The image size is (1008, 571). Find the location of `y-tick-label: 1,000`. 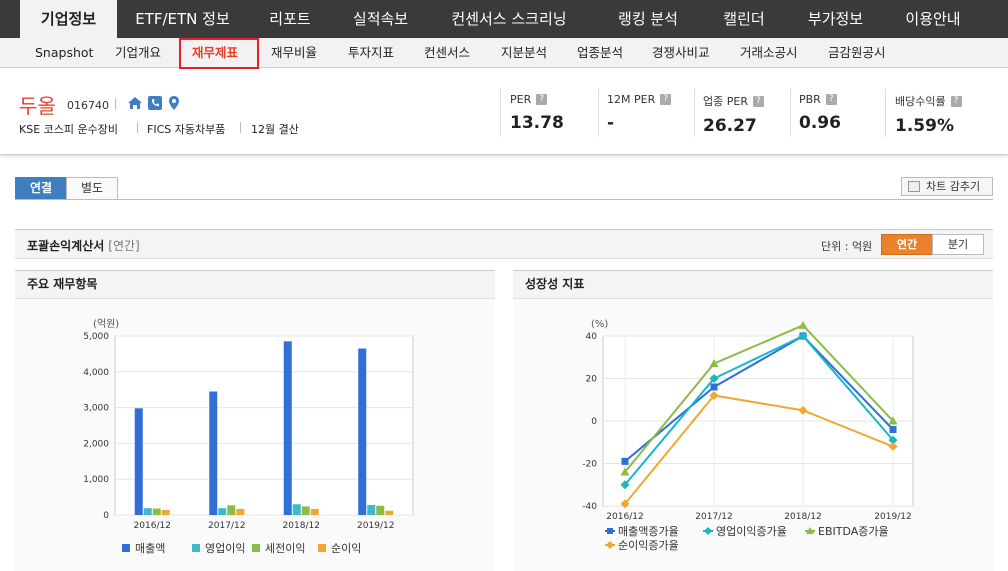

y-tick-label: 1,000 is located at coordinates (96, 480).